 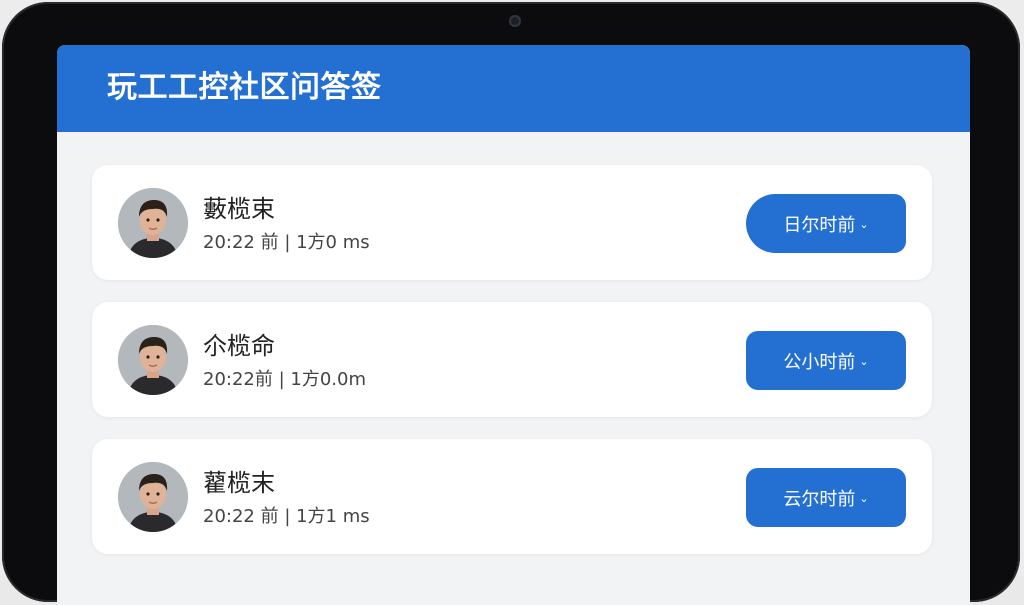 I want to click on front-camera, so click(x=515, y=21).